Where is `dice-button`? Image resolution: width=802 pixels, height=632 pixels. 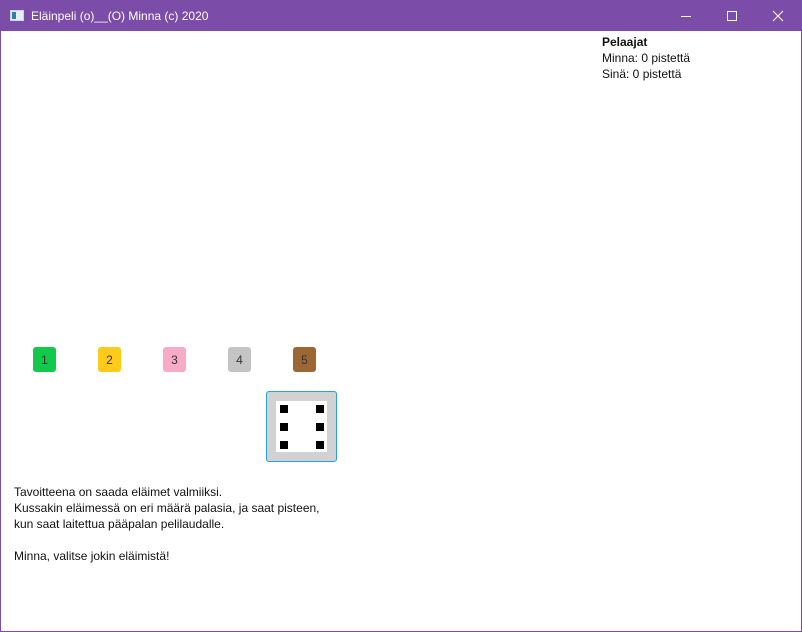 dice-button is located at coordinates (301, 426).